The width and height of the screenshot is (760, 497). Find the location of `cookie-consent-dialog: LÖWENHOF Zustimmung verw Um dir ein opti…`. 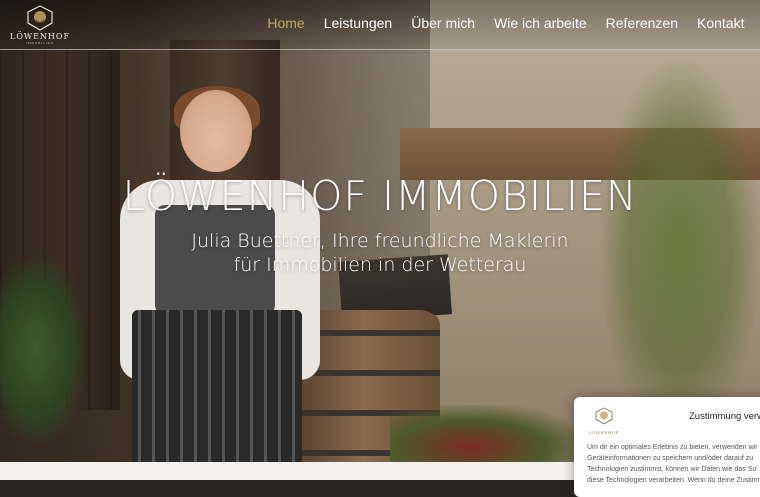

cookie-consent-dialog: LÖWENHOF Zustimmung verw Um dir ein opti… is located at coordinates (667, 447).